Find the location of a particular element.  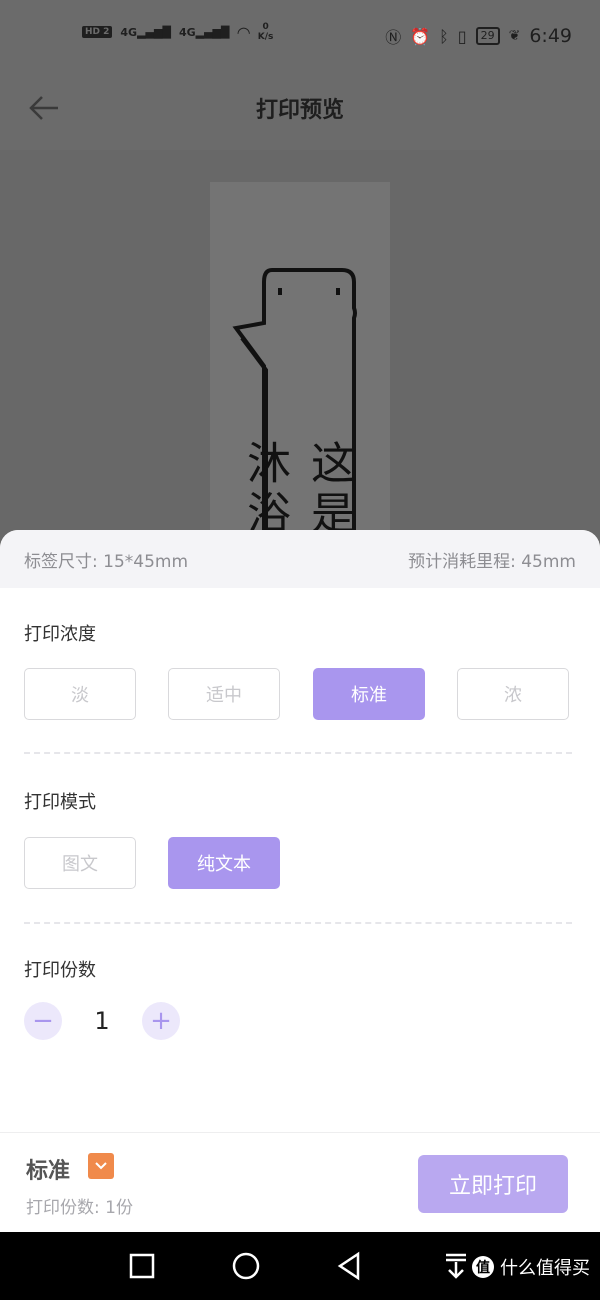

plus-button: + is located at coordinates (161, 1021).